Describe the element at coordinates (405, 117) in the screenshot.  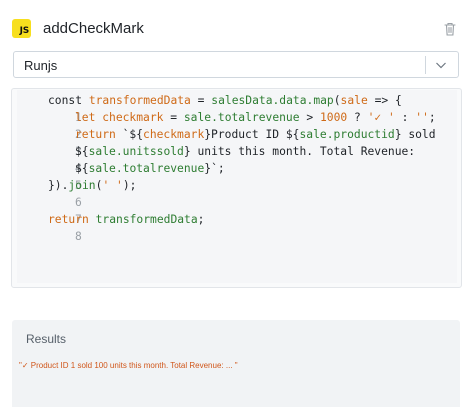
I see `operator-token: :` at that location.